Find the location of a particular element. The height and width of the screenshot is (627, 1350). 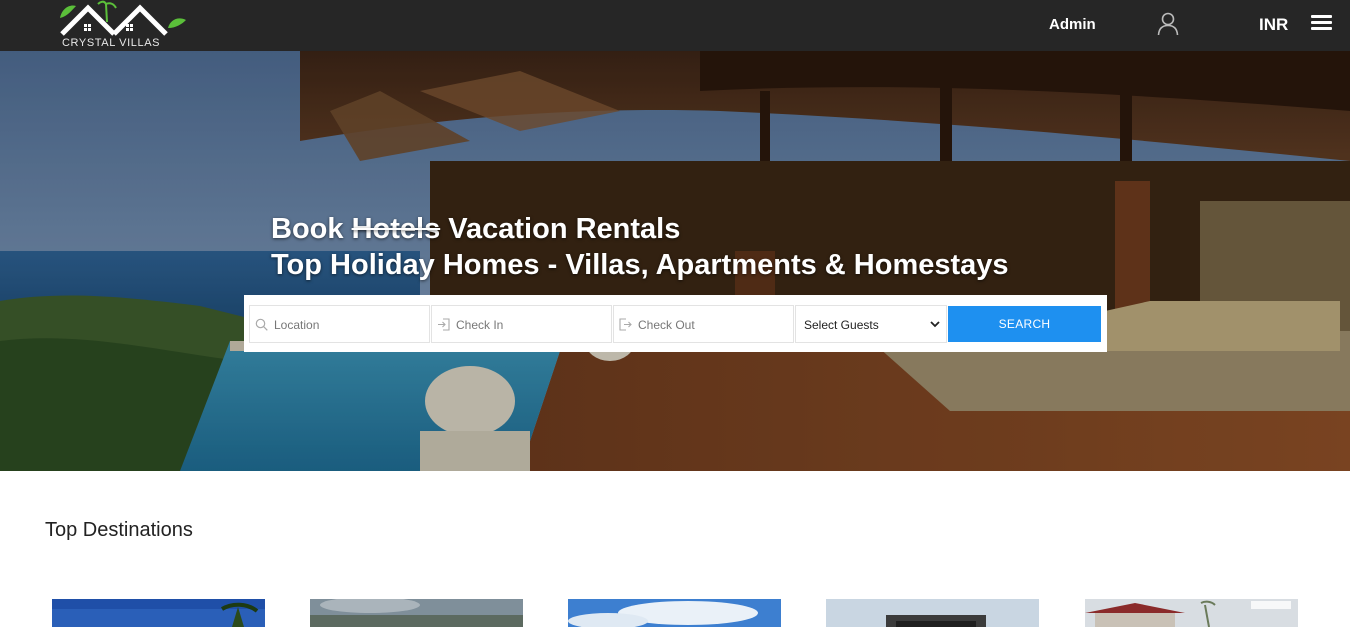

top-nav-bar: CRYSTAL VILLAS Admin INR is located at coordinates (675, 25).